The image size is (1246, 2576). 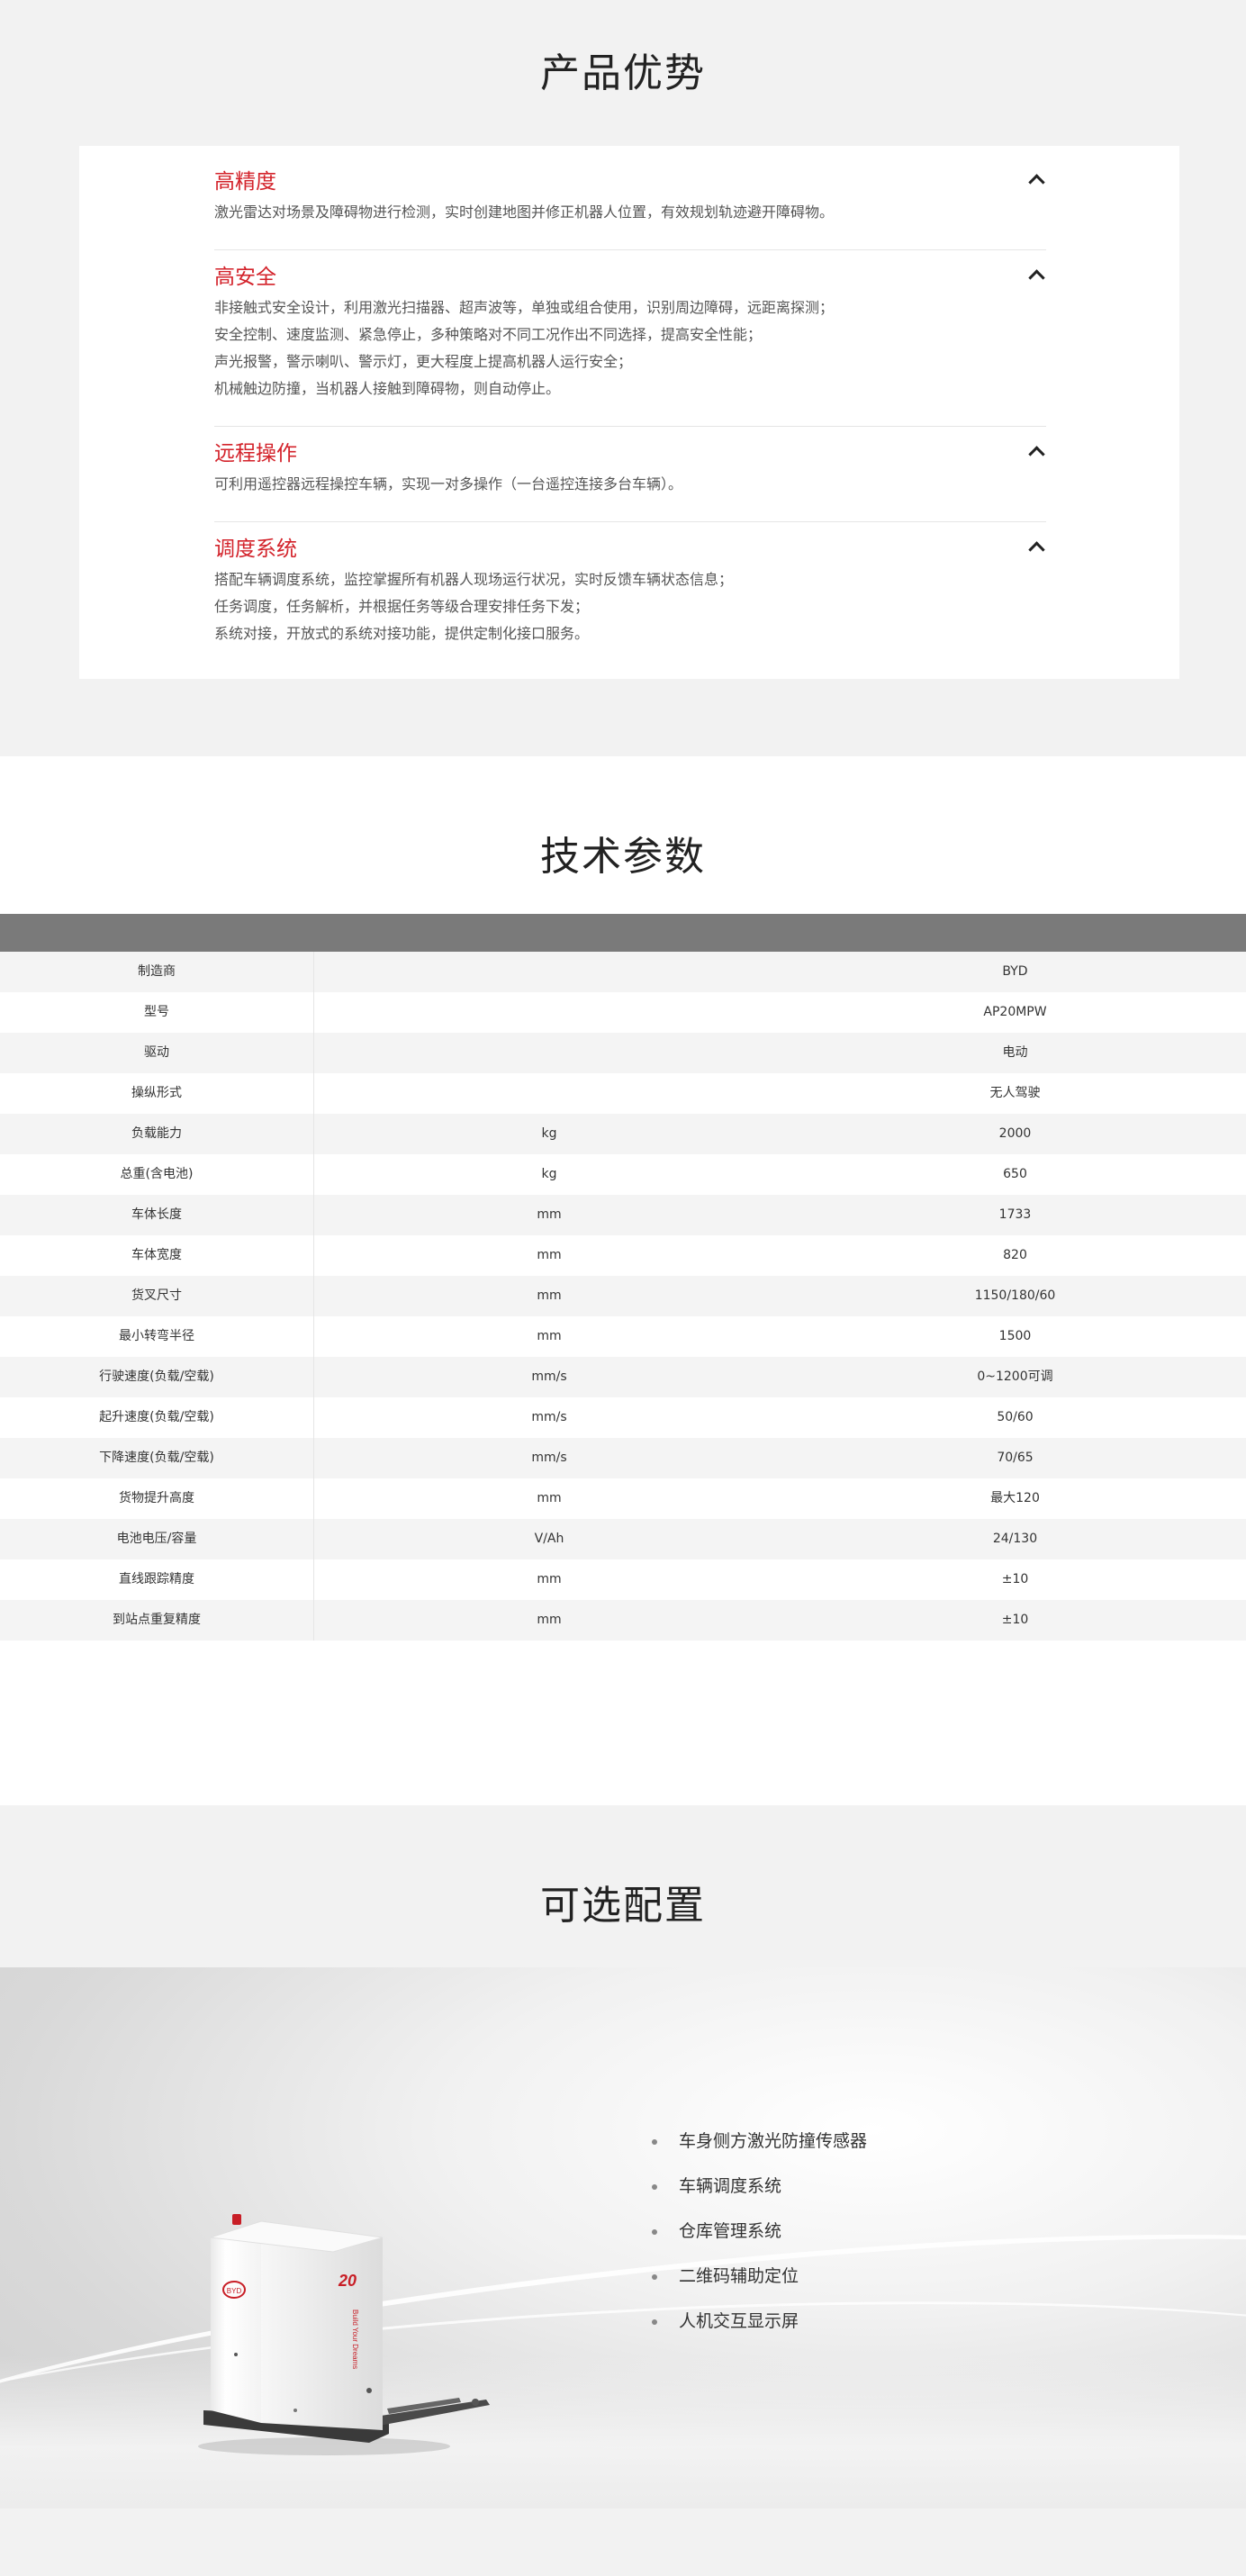 What do you see at coordinates (256, 549) in the screenshot?
I see `advantage-title: 调度系统` at bounding box center [256, 549].